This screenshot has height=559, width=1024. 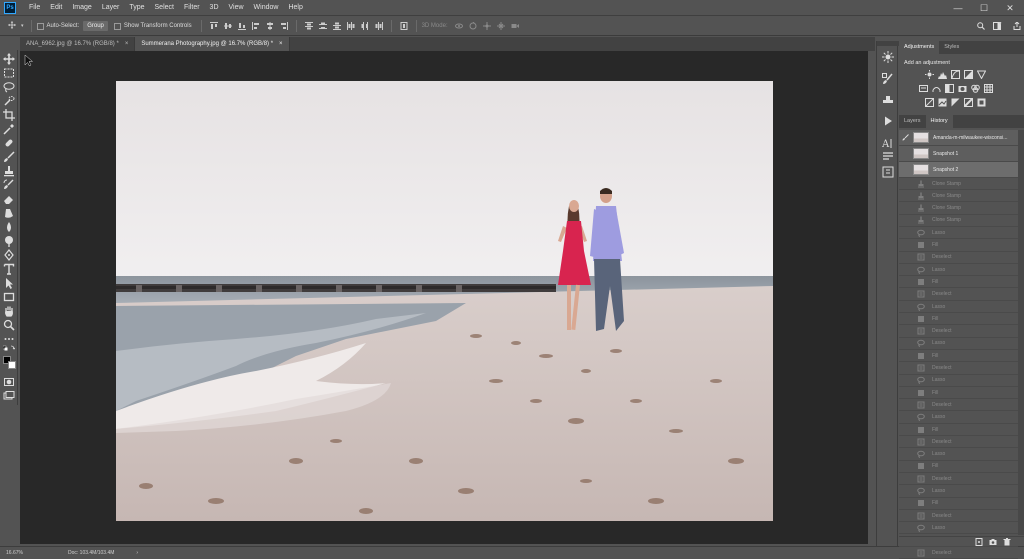 What do you see at coordinates (78, 44) in the screenshot?
I see `tab-ana-6962: ANA_6962.jpg @ 16.7% (RGB/8) * ×` at bounding box center [78, 44].